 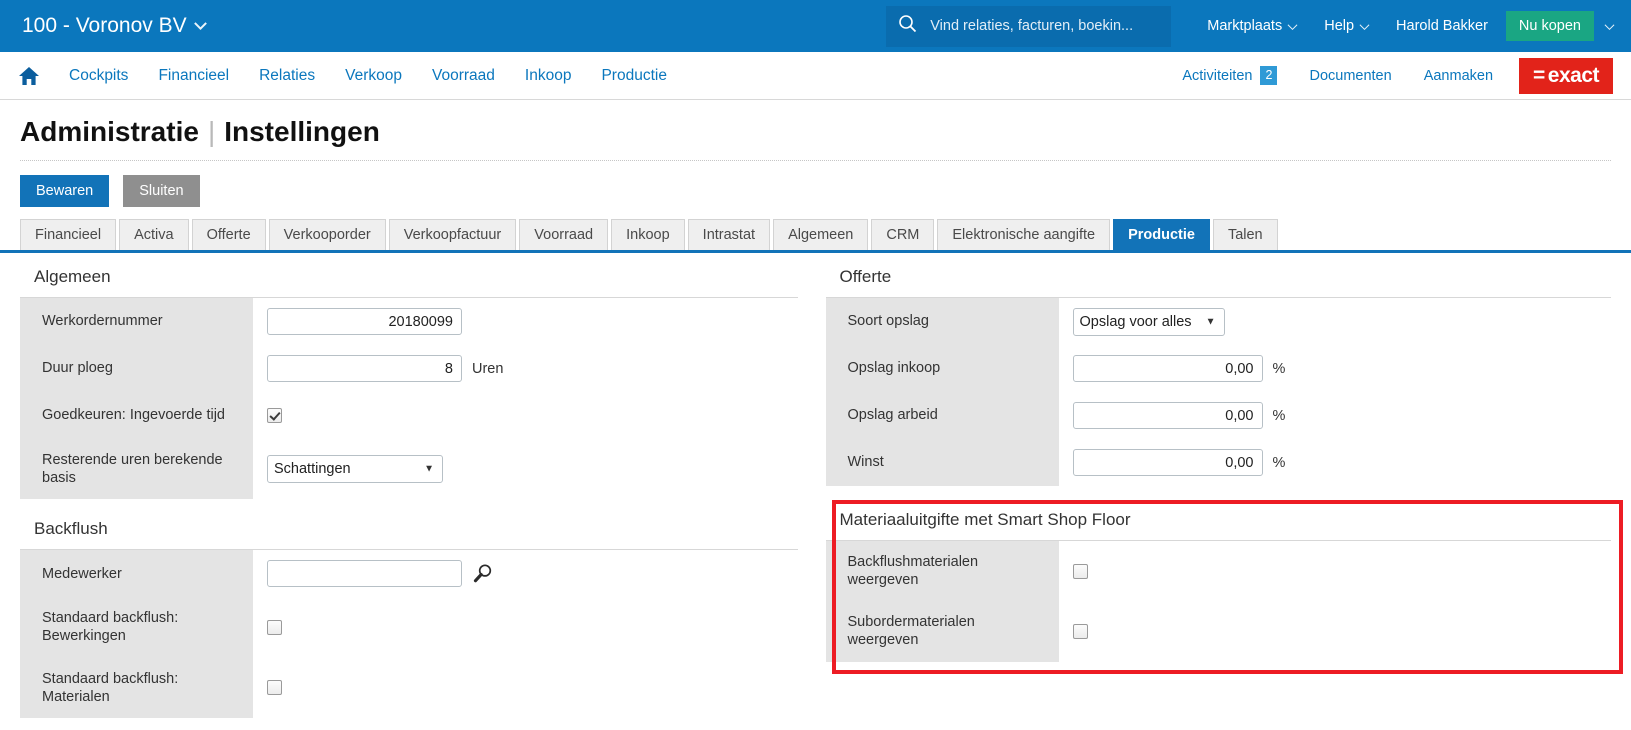 I want to click on backflushmaterialen-weergeven-checkbox, so click(x=1080, y=571).